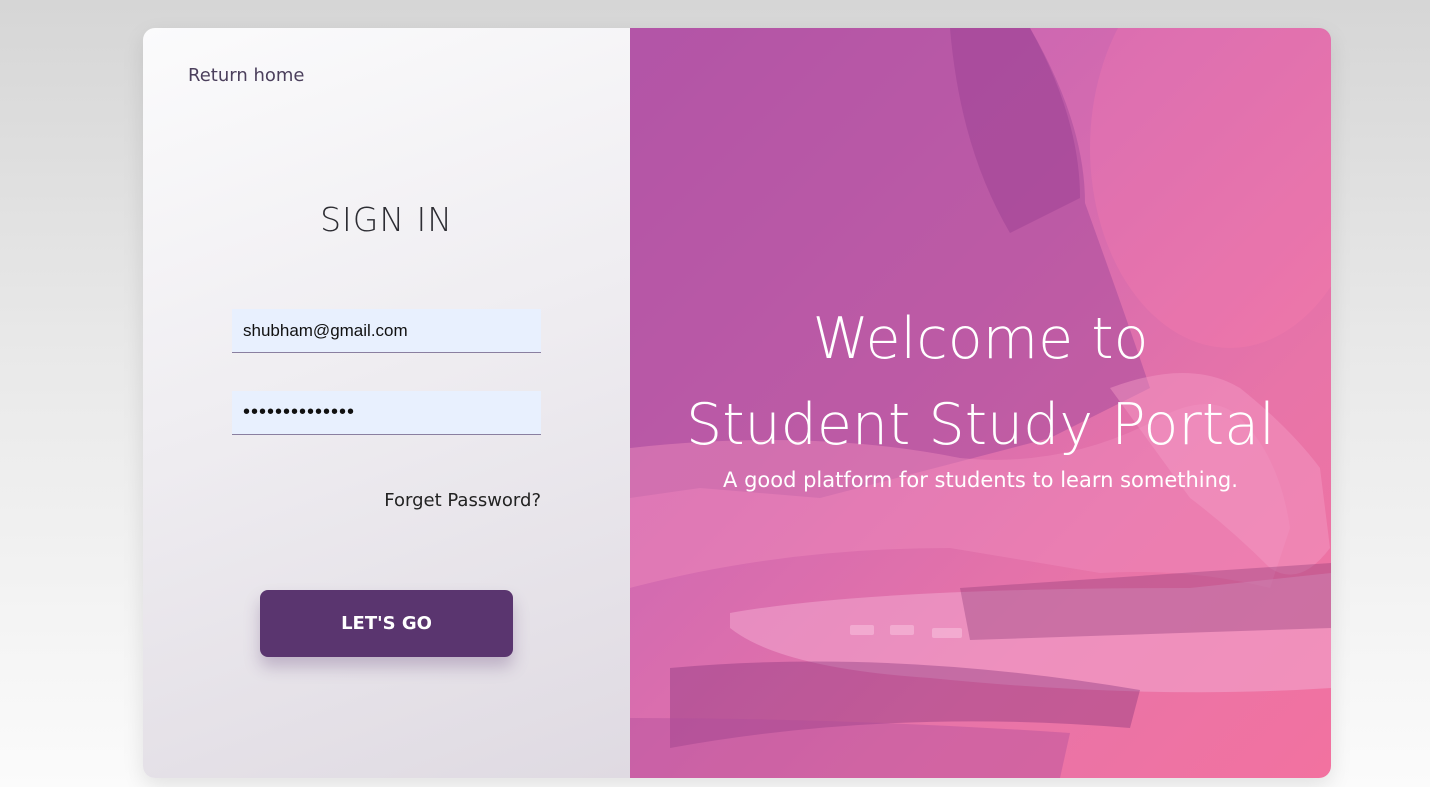 The image size is (1430, 787). Describe the element at coordinates (246, 75) in the screenshot. I see `return-home-link: Return home` at that location.